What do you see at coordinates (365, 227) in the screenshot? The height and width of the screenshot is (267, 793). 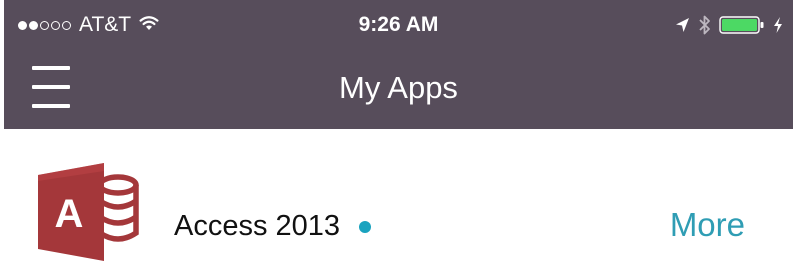 I see `new-indicator-dot` at bounding box center [365, 227].